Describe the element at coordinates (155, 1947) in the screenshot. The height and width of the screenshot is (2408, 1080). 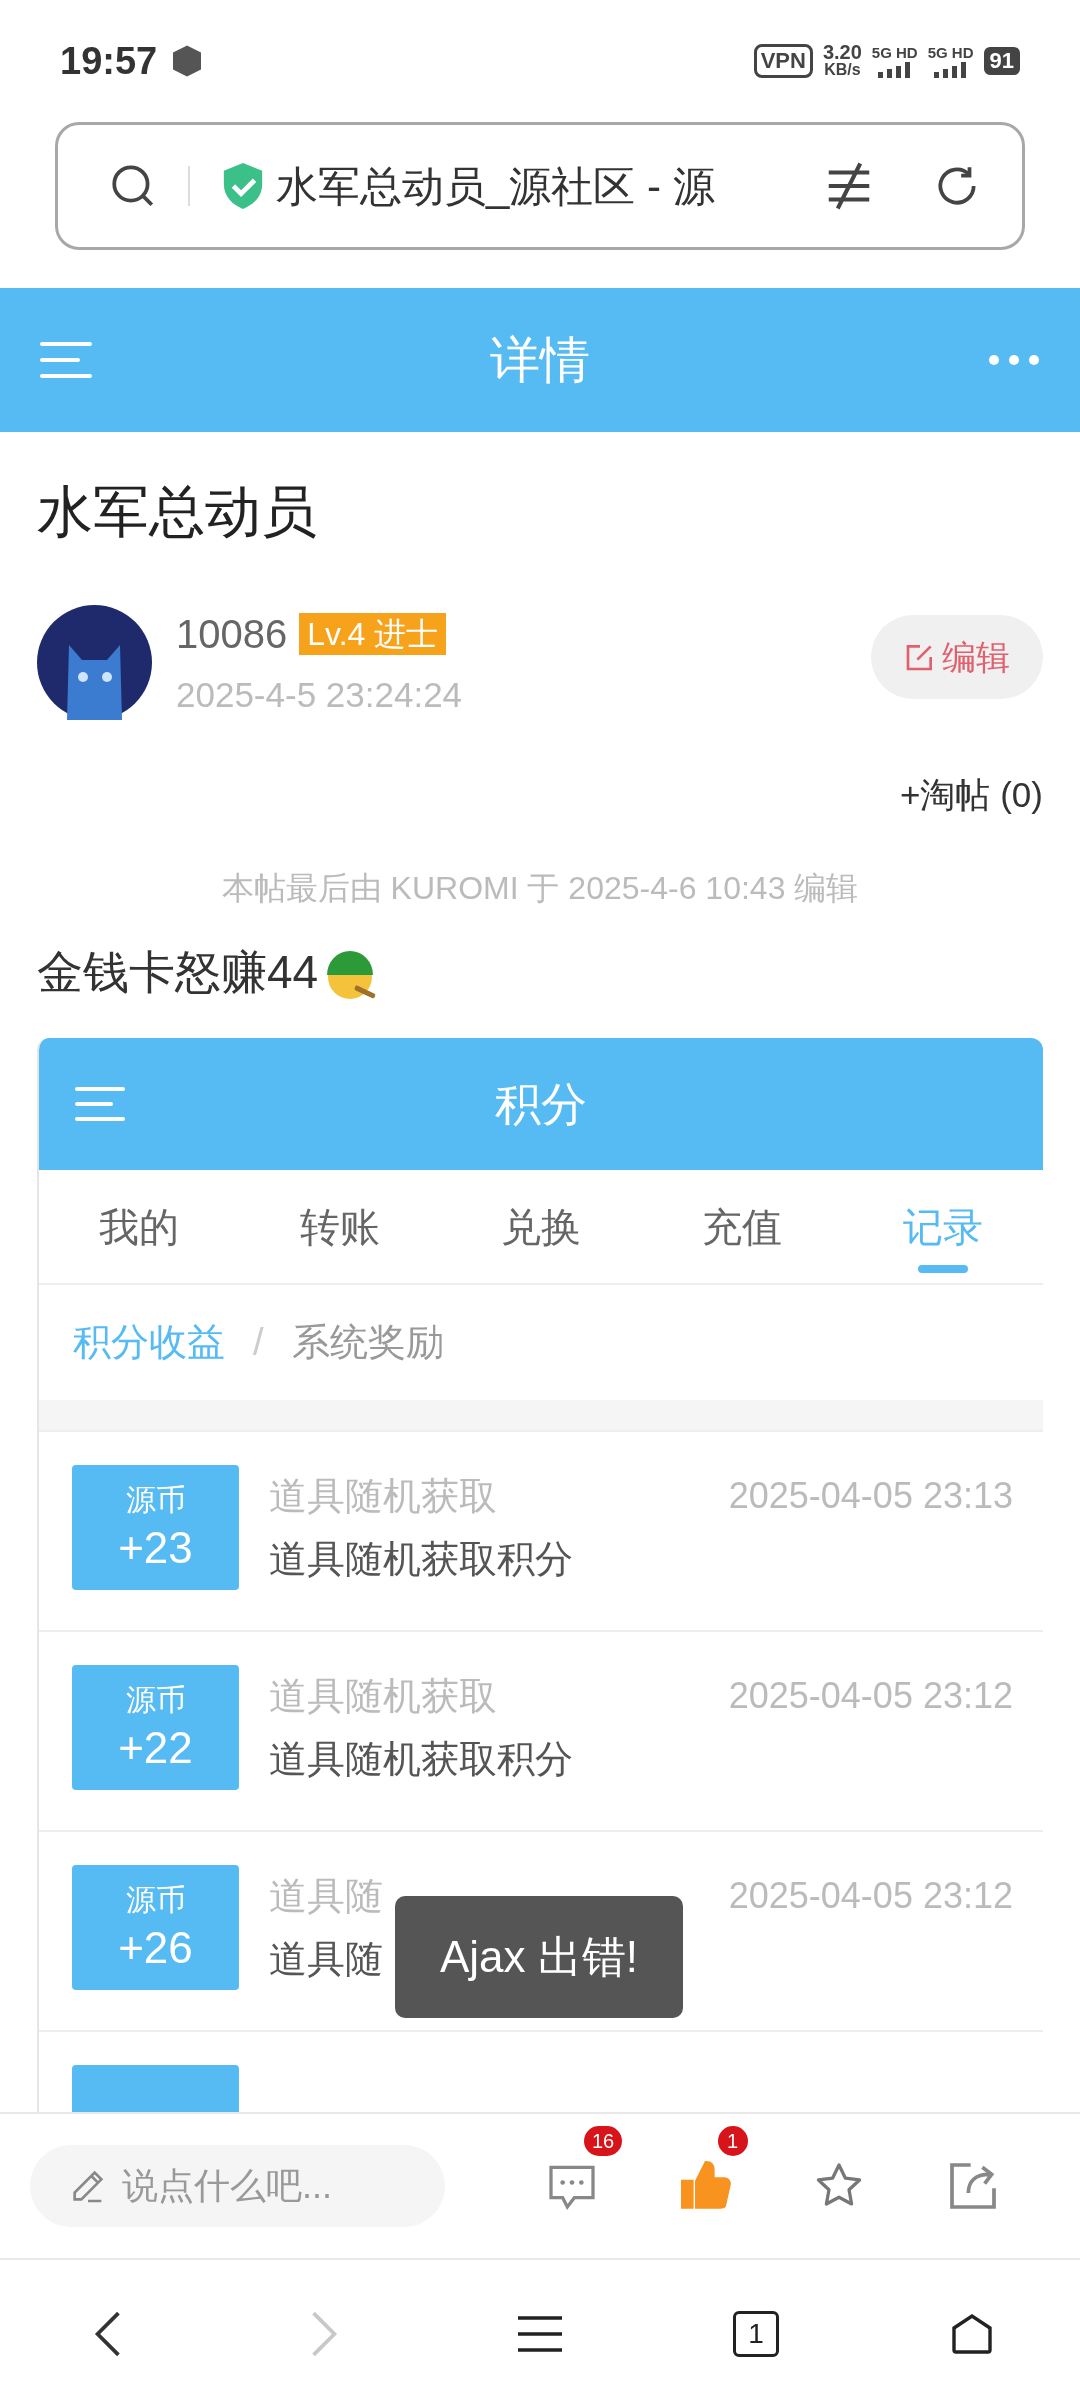
I see `amount: +26` at that location.